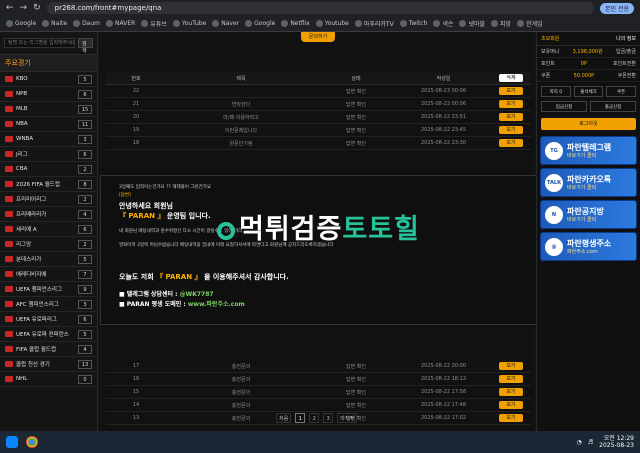 The height and width of the screenshot is (453, 640). Describe the element at coordinates (241, 104) in the screenshot. I see `row-title: 연락한다` at that location.